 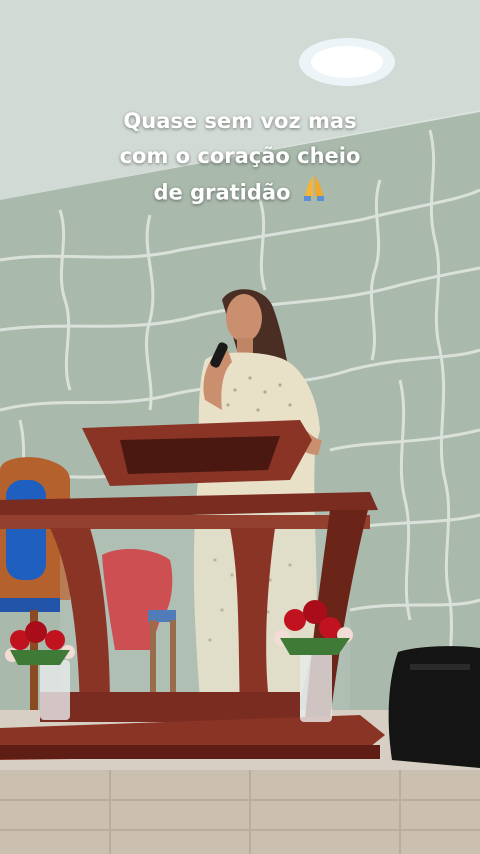 I want to click on caption-line-3: de gratidão, so click(x=240, y=193).